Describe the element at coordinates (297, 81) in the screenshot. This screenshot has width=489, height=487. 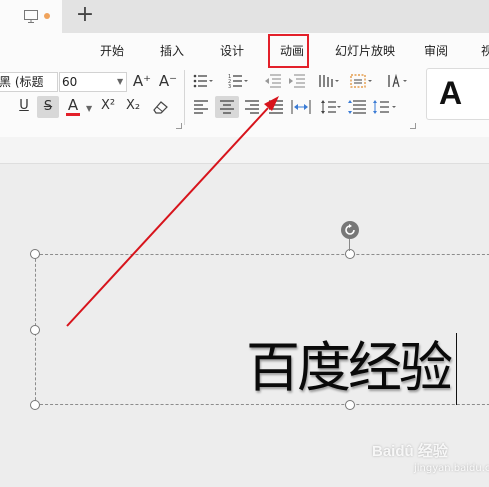
I see `increase-indent-icon` at that location.